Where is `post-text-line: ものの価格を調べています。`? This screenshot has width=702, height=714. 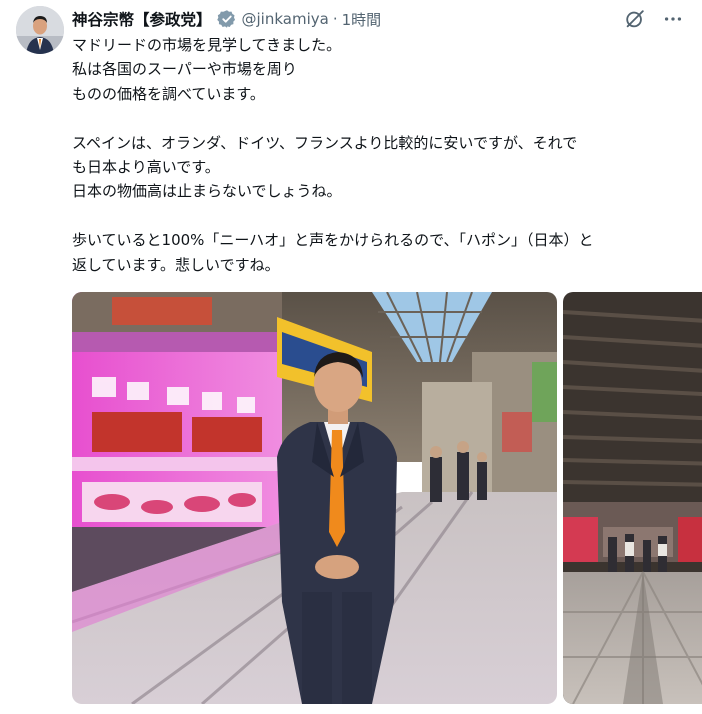 post-text-line: ものの価格を調べています。 is located at coordinates (168, 93).